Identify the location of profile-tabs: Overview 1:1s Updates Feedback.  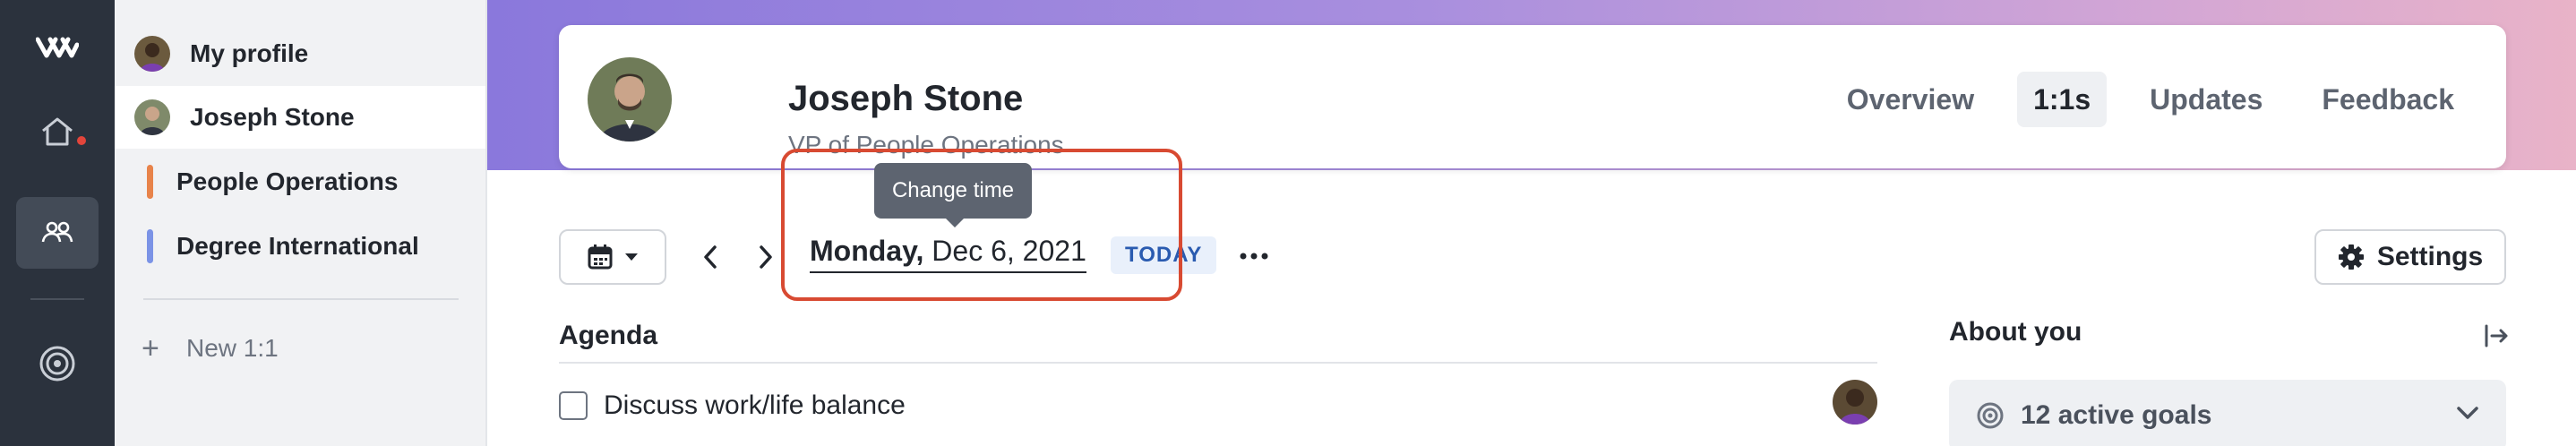
(2137, 99).